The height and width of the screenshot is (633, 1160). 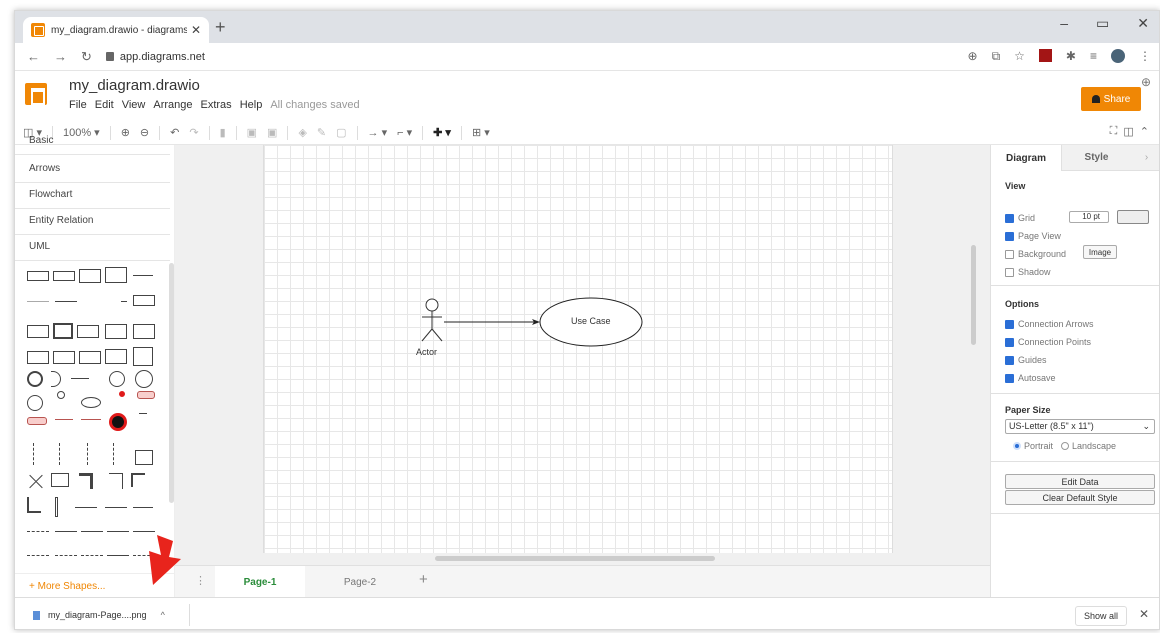 I want to click on portrait-radio: Portrait, so click(x=1033, y=446).